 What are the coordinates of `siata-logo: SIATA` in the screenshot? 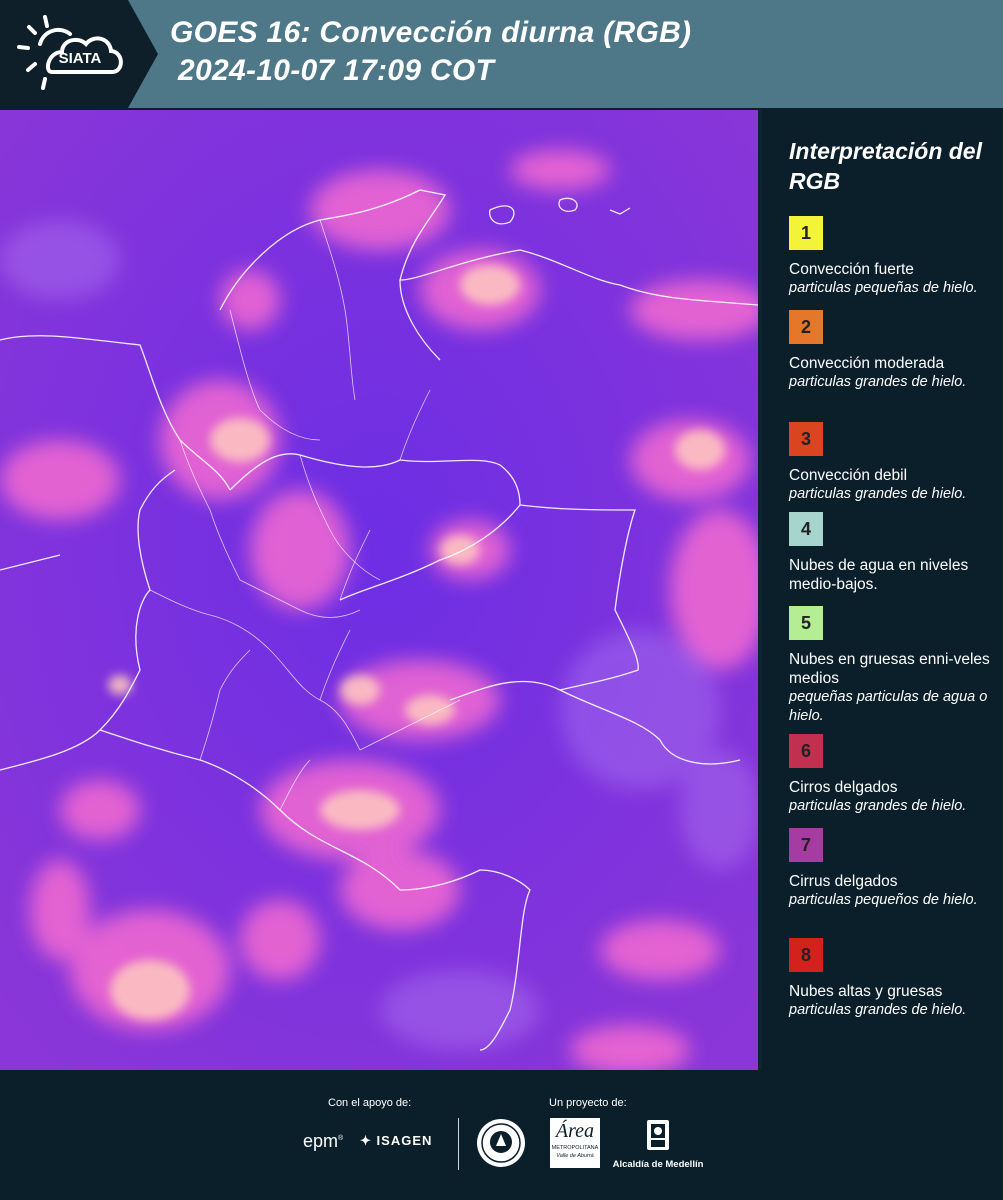 It's located at (79, 54).